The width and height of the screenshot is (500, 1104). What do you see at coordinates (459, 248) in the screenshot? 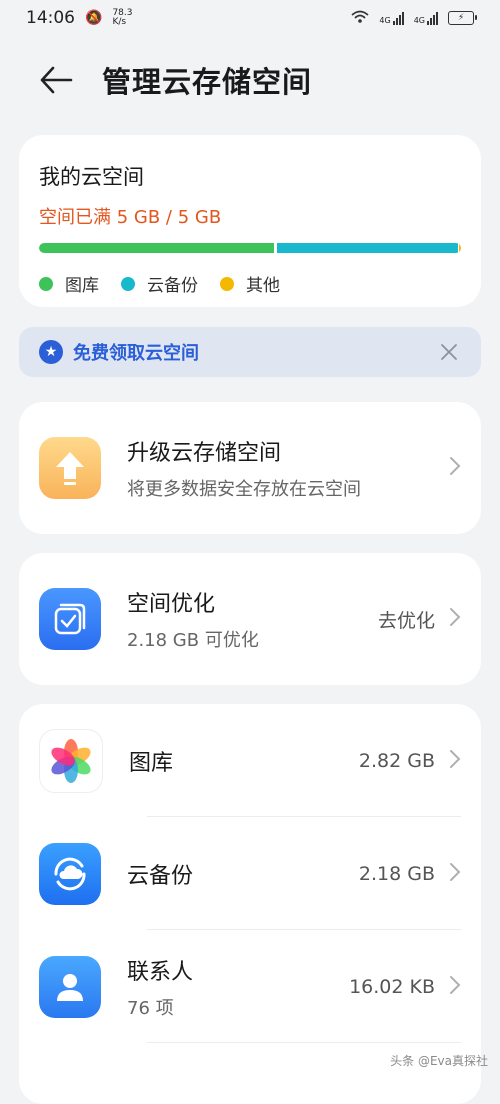
I see `usage-segment-other` at bounding box center [459, 248].